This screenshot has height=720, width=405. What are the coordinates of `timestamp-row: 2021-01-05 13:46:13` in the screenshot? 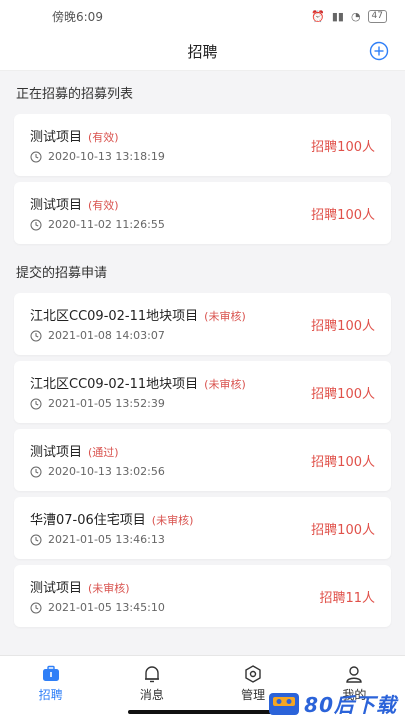 It's located at (97, 539).